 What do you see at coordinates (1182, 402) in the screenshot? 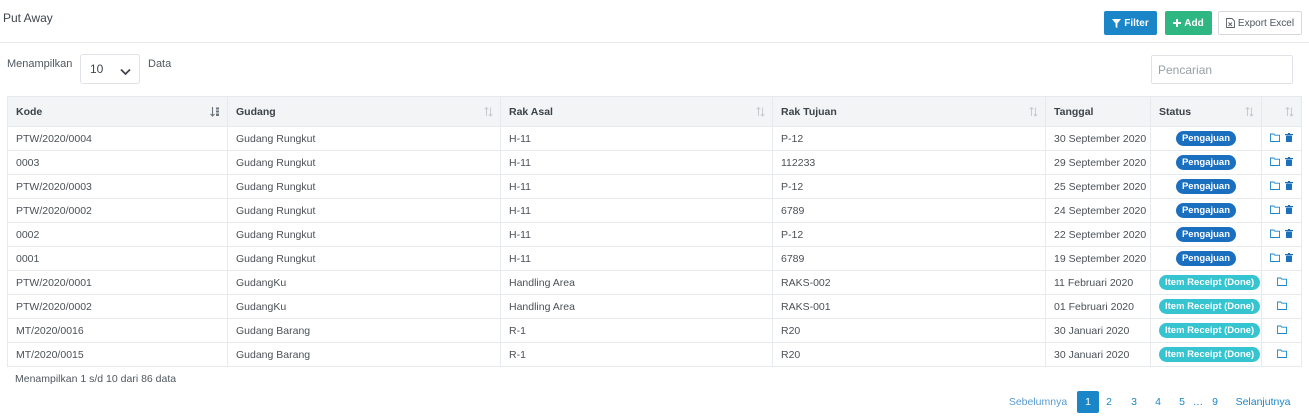
I see `pagination-page-5: 5` at bounding box center [1182, 402].